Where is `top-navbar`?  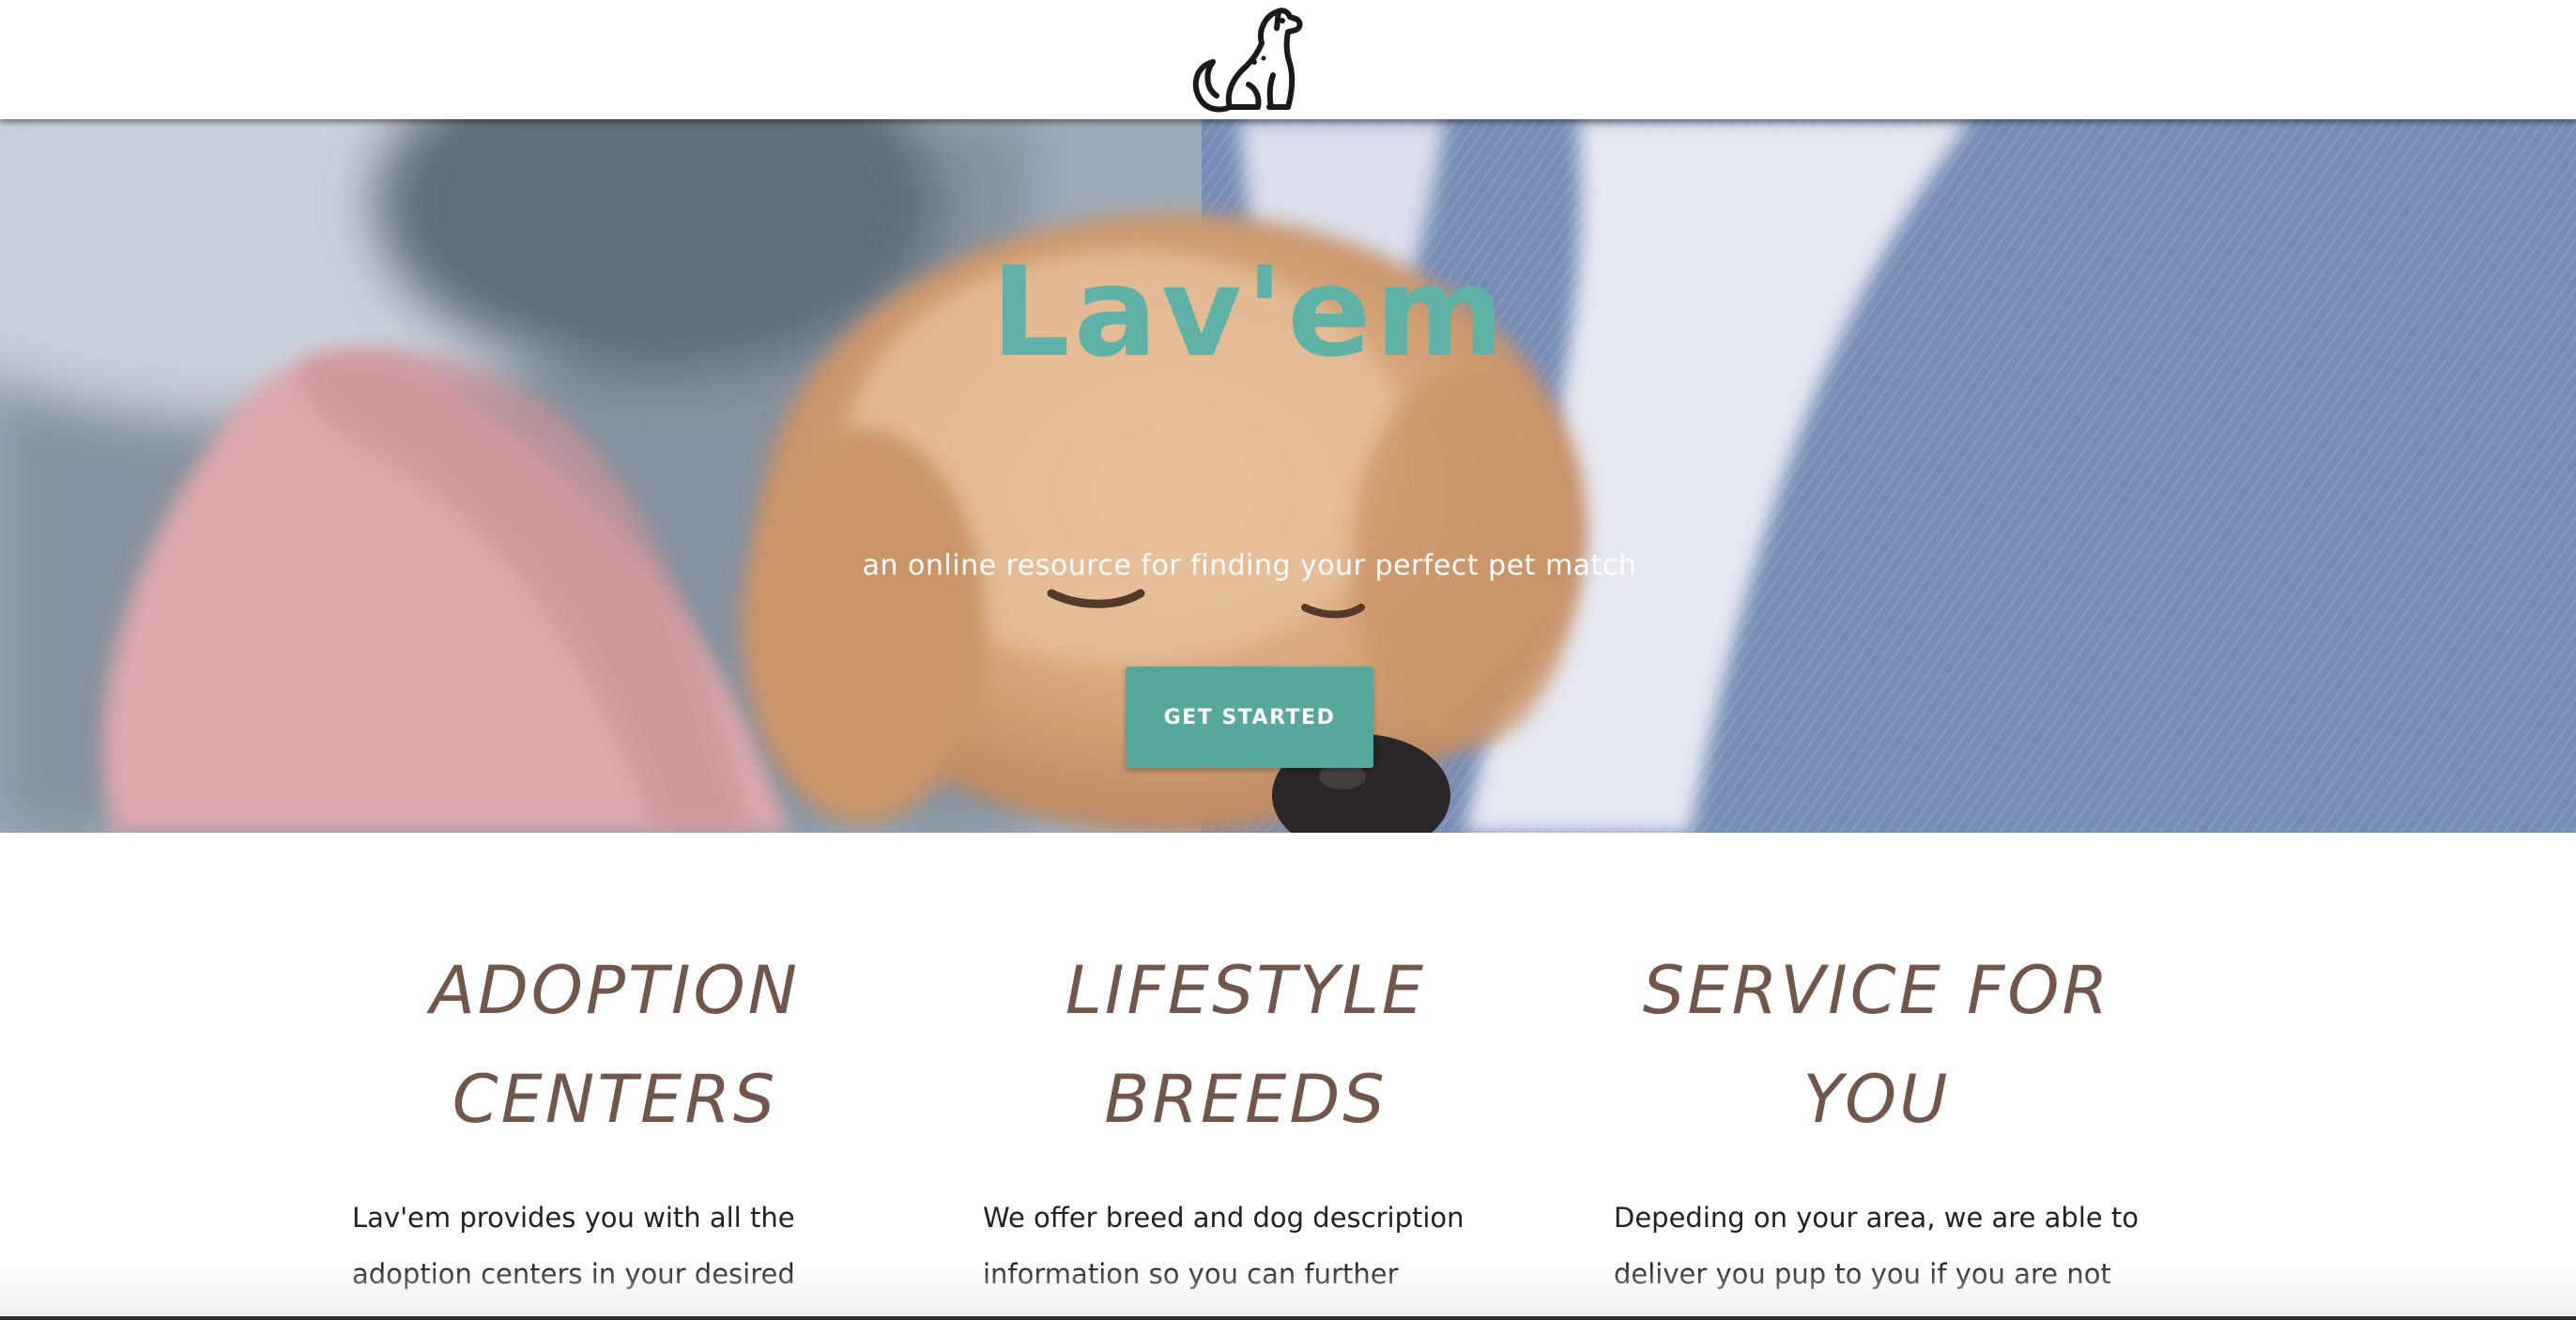
top-navbar is located at coordinates (1288, 59).